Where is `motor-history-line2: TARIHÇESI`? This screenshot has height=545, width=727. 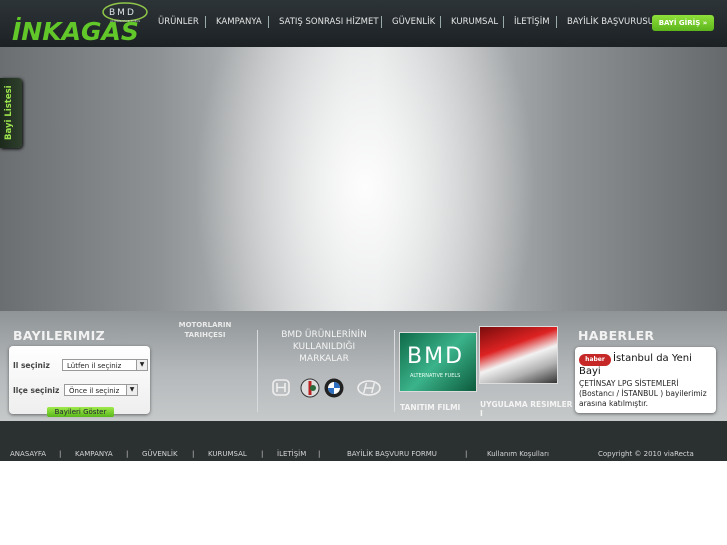
motor-history-line2: TARIHÇESI is located at coordinates (205, 335).